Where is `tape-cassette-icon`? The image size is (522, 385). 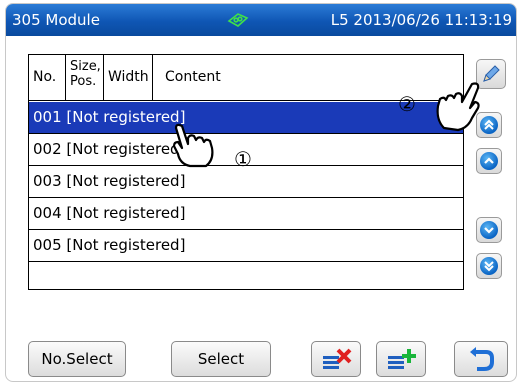
tape-cassette-icon is located at coordinates (238, 22).